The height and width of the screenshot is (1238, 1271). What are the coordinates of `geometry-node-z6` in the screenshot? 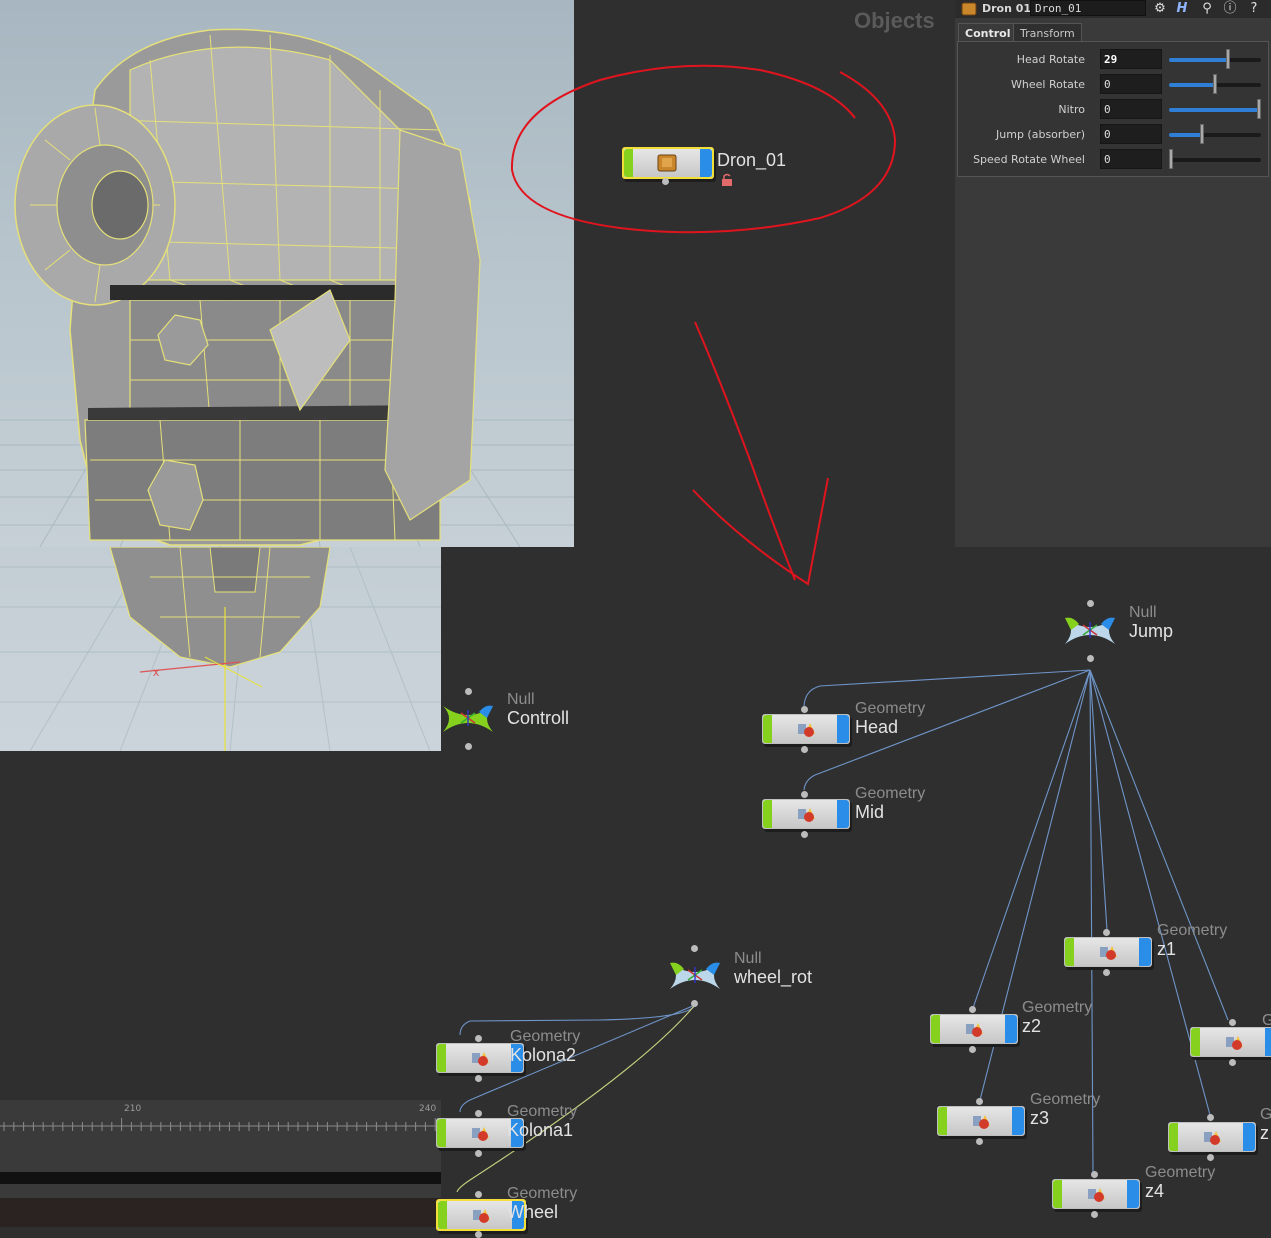 It's located at (1212, 1137).